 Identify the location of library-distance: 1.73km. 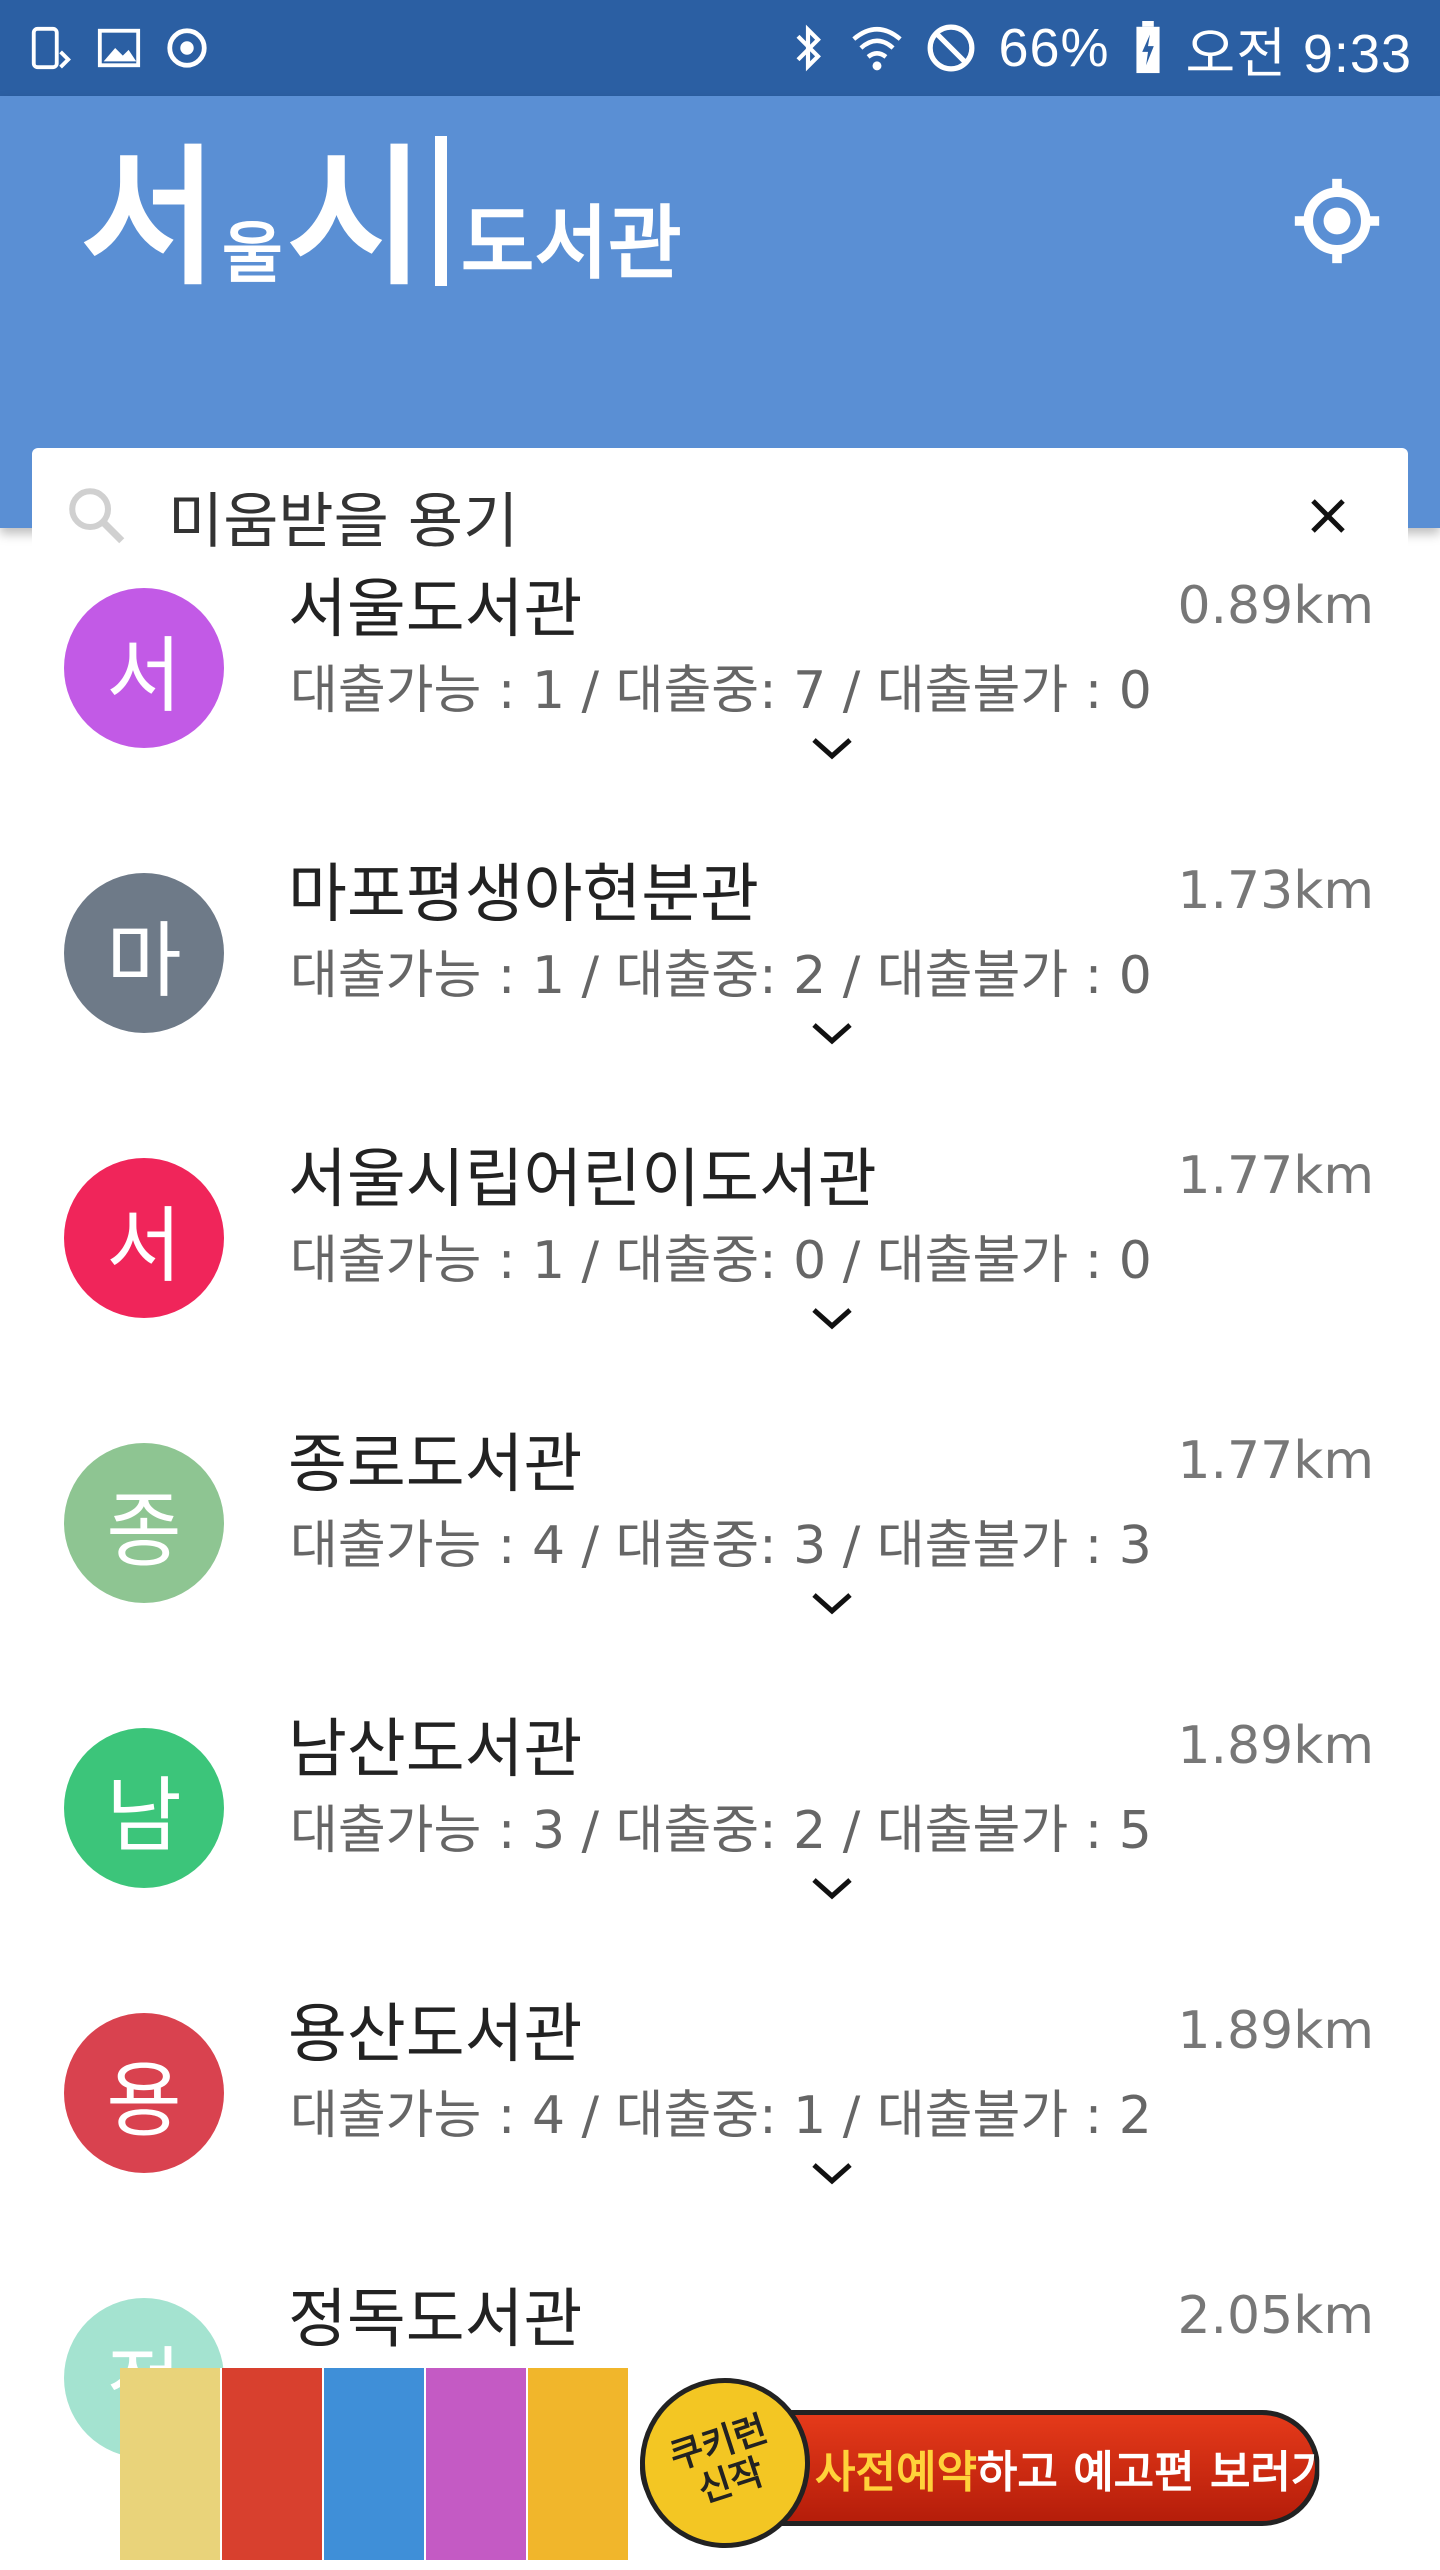
(1275, 891).